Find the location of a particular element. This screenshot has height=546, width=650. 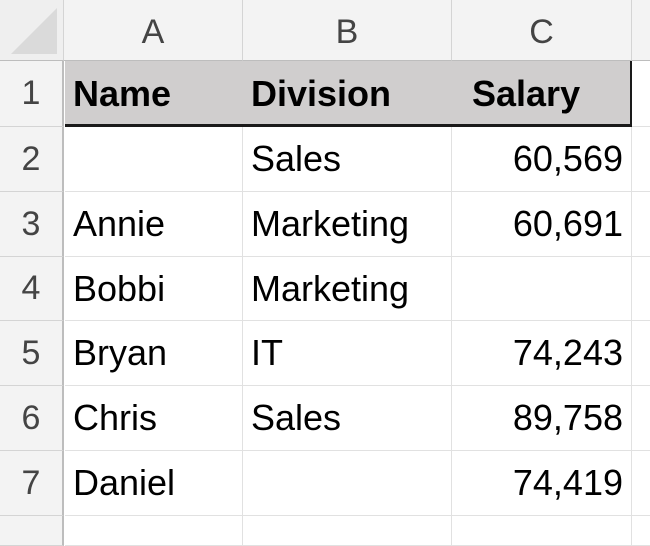

select-all-button is located at coordinates (32, 30).